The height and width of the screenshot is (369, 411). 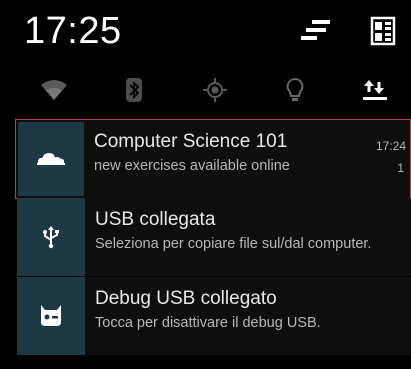 I want to click on notification-title: USB collegata, so click(x=155, y=219).